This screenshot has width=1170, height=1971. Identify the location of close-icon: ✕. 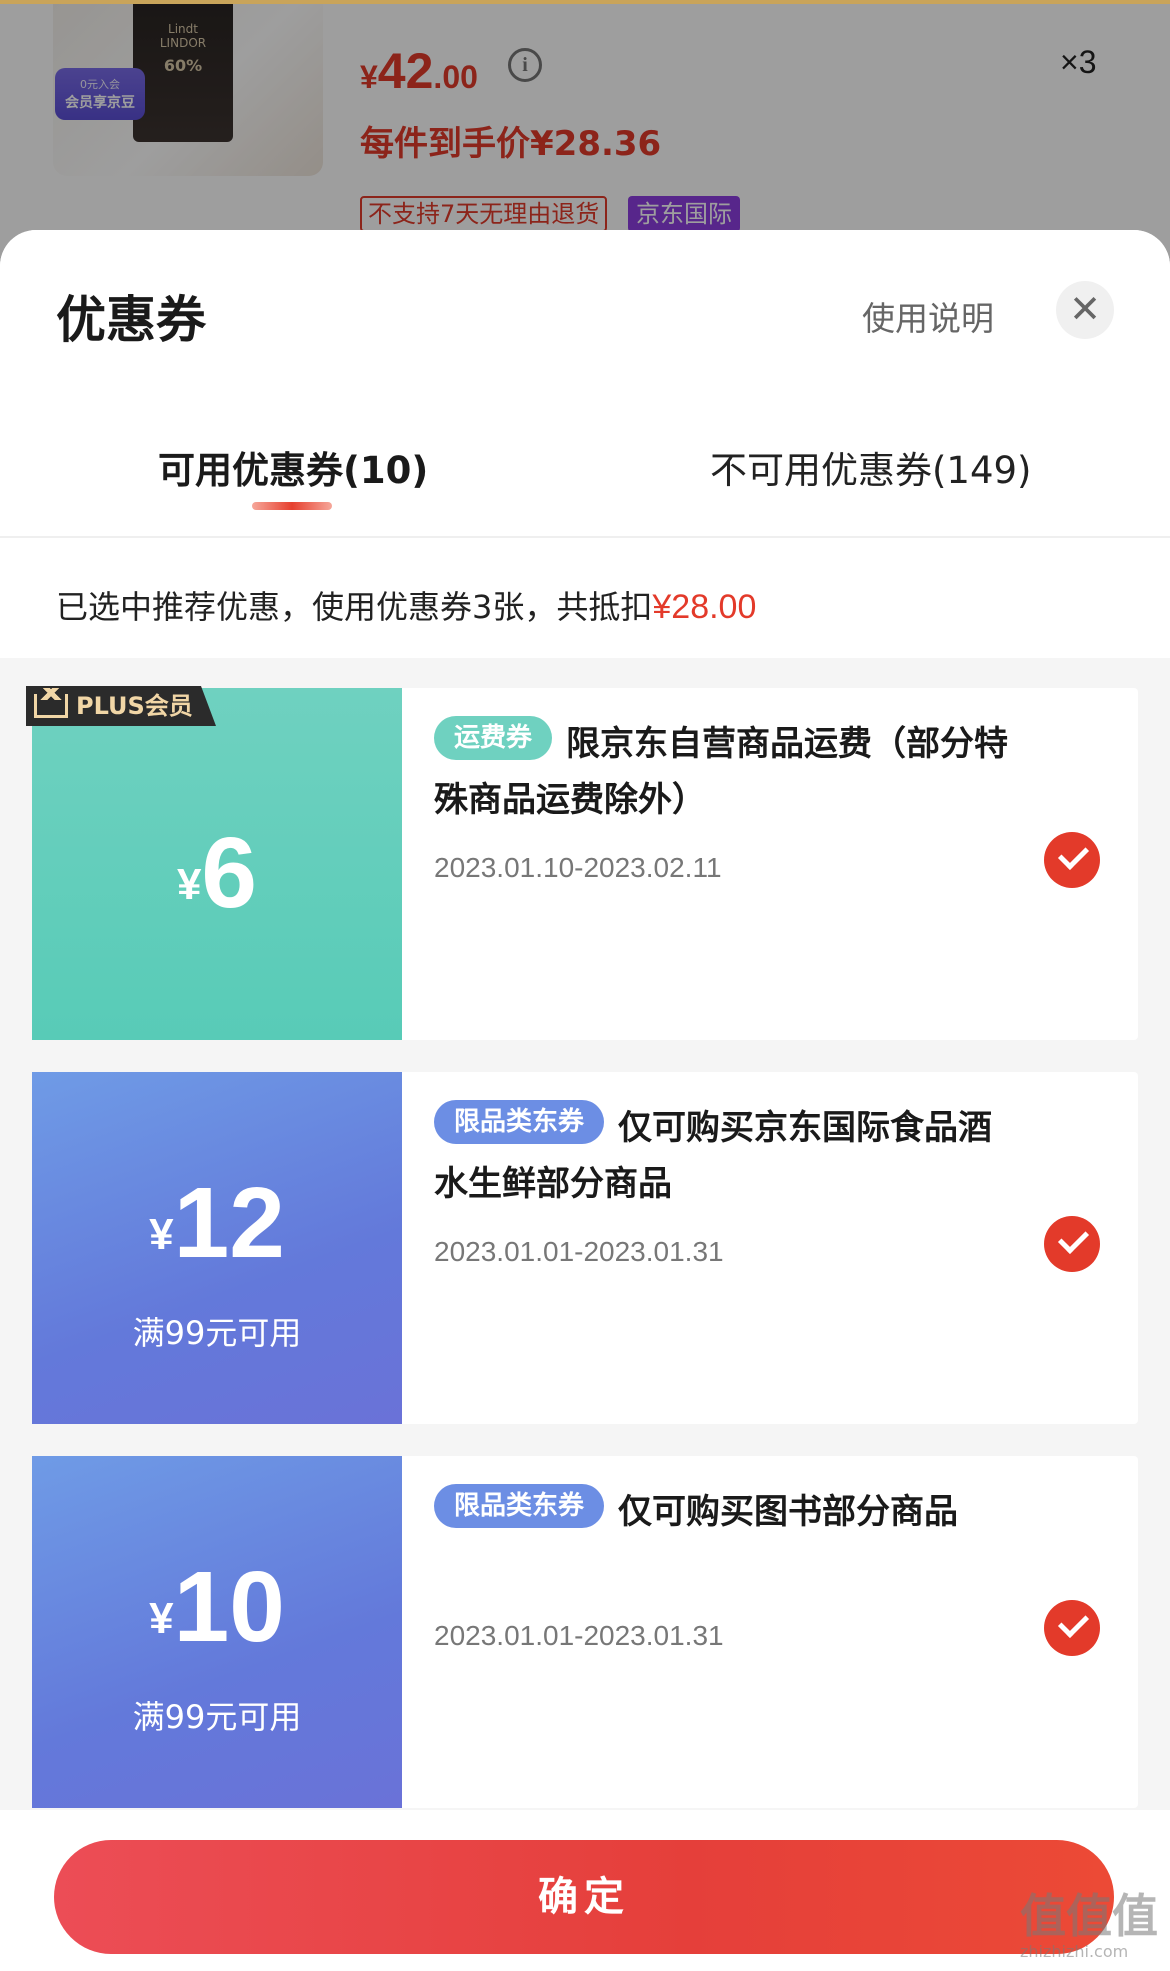
(1085, 309).